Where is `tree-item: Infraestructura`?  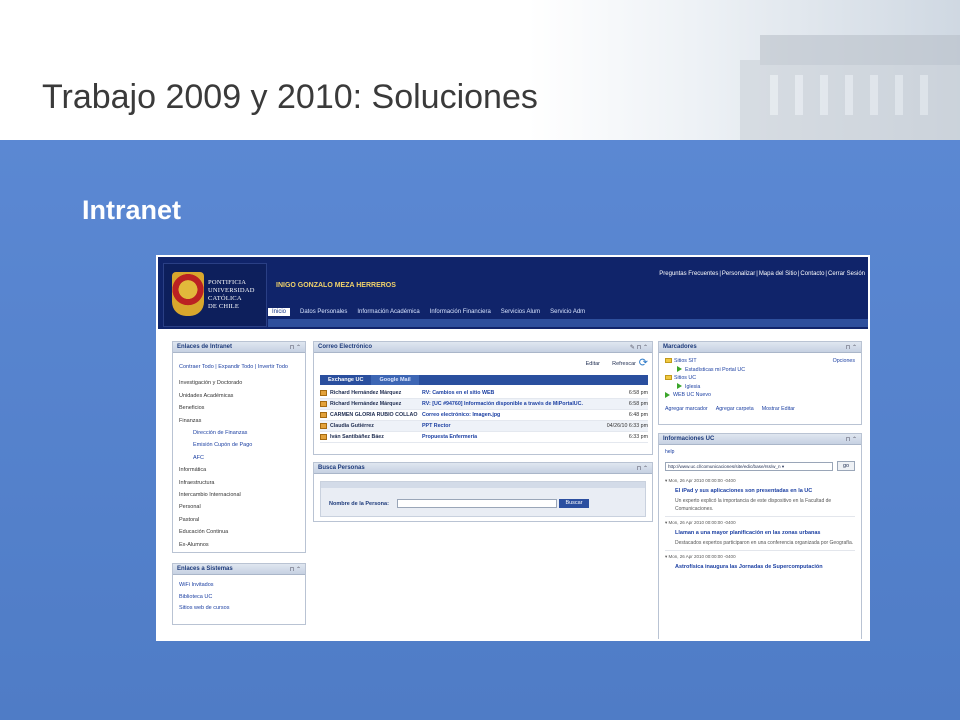 tree-item: Infraestructura is located at coordinates (240, 483).